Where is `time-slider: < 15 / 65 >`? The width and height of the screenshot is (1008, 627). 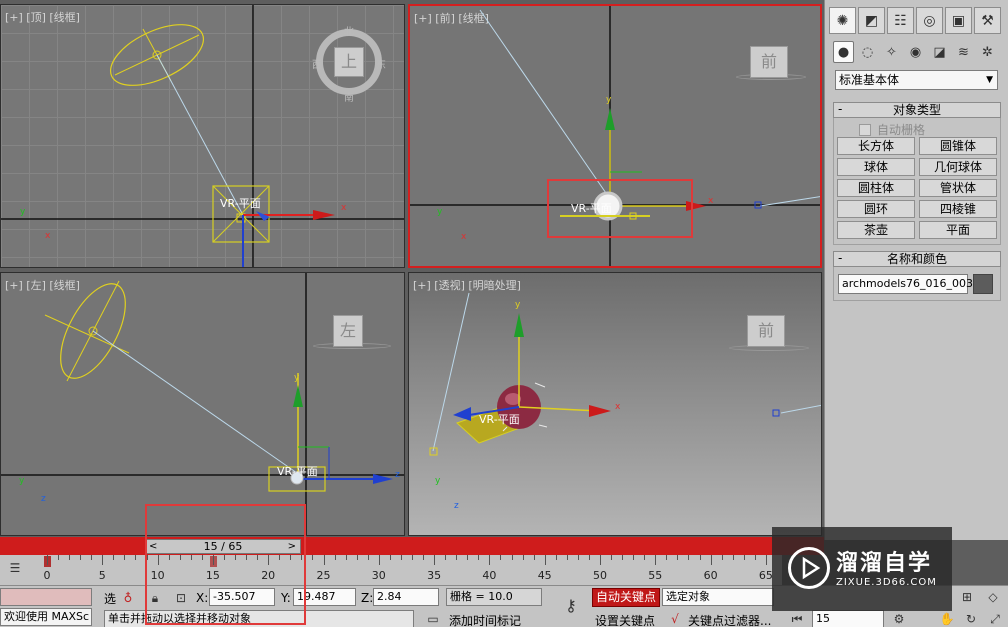
time-slider: < 15 / 65 > is located at coordinates (223, 546).